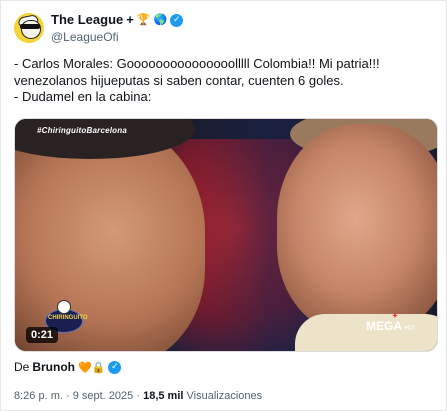  What do you see at coordinates (143, 19) in the screenshot?
I see `trophy-icon: 🏆` at bounding box center [143, 19].